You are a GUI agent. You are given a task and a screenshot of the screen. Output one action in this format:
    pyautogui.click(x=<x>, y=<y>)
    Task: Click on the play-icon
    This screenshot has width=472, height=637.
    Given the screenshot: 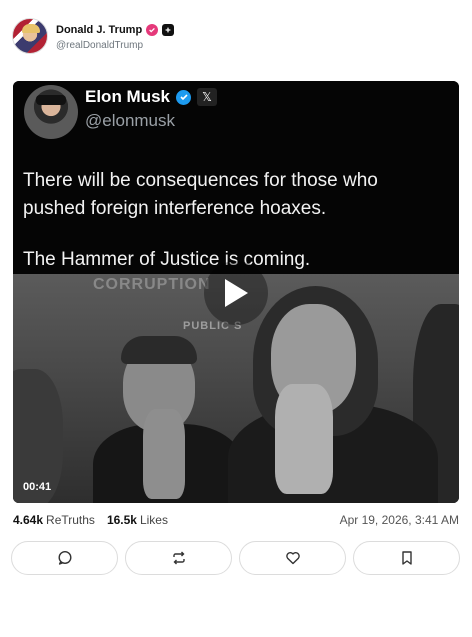 What is the action you would take?
    pyautogui.click(x=236, y=293)
    